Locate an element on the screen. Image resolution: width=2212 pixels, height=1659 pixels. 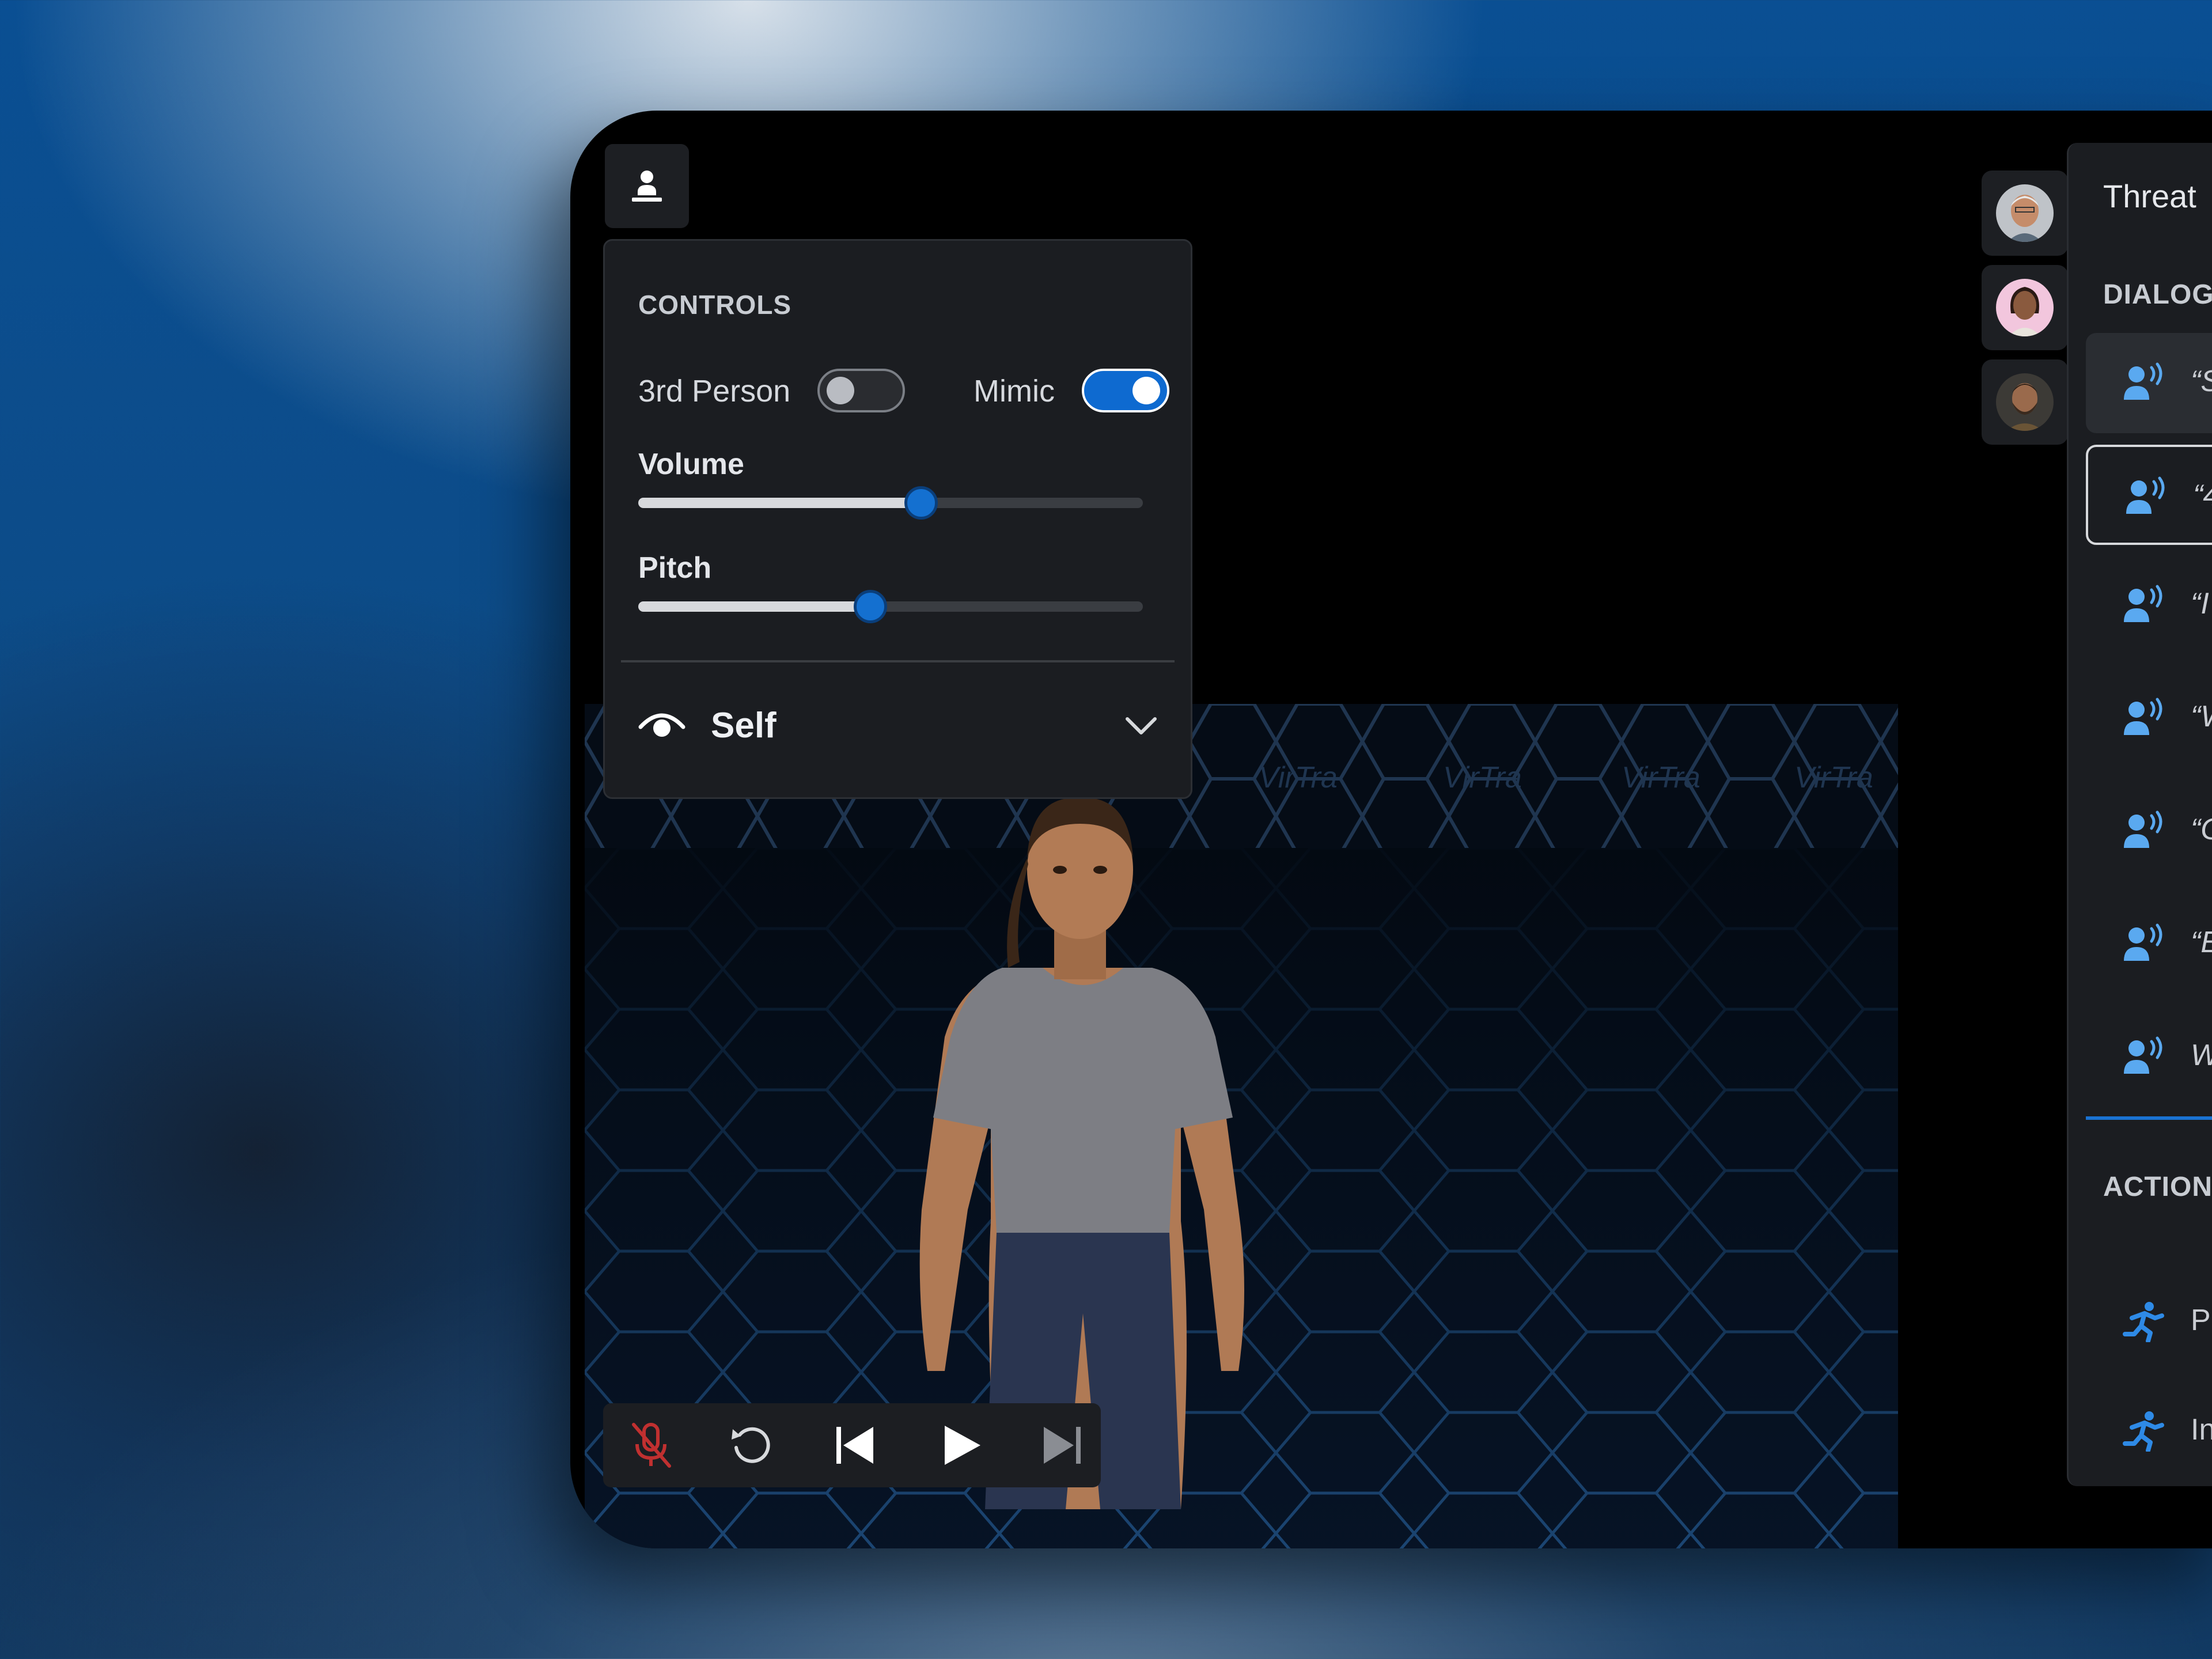
pitch-label: Pitch is located at coordinates (675, 568).